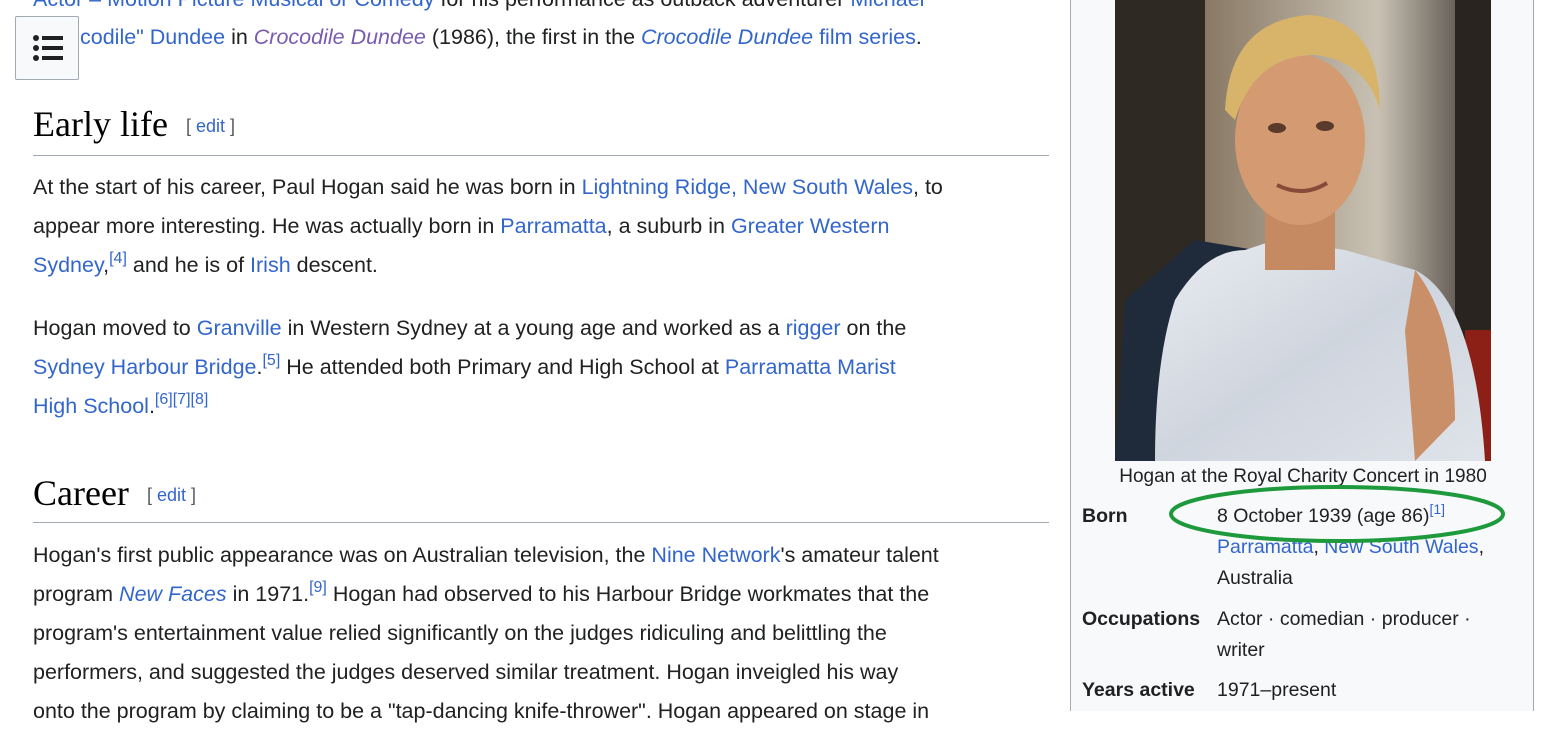  I want to click on edit-link-early-life: edit, so click(210, 126).